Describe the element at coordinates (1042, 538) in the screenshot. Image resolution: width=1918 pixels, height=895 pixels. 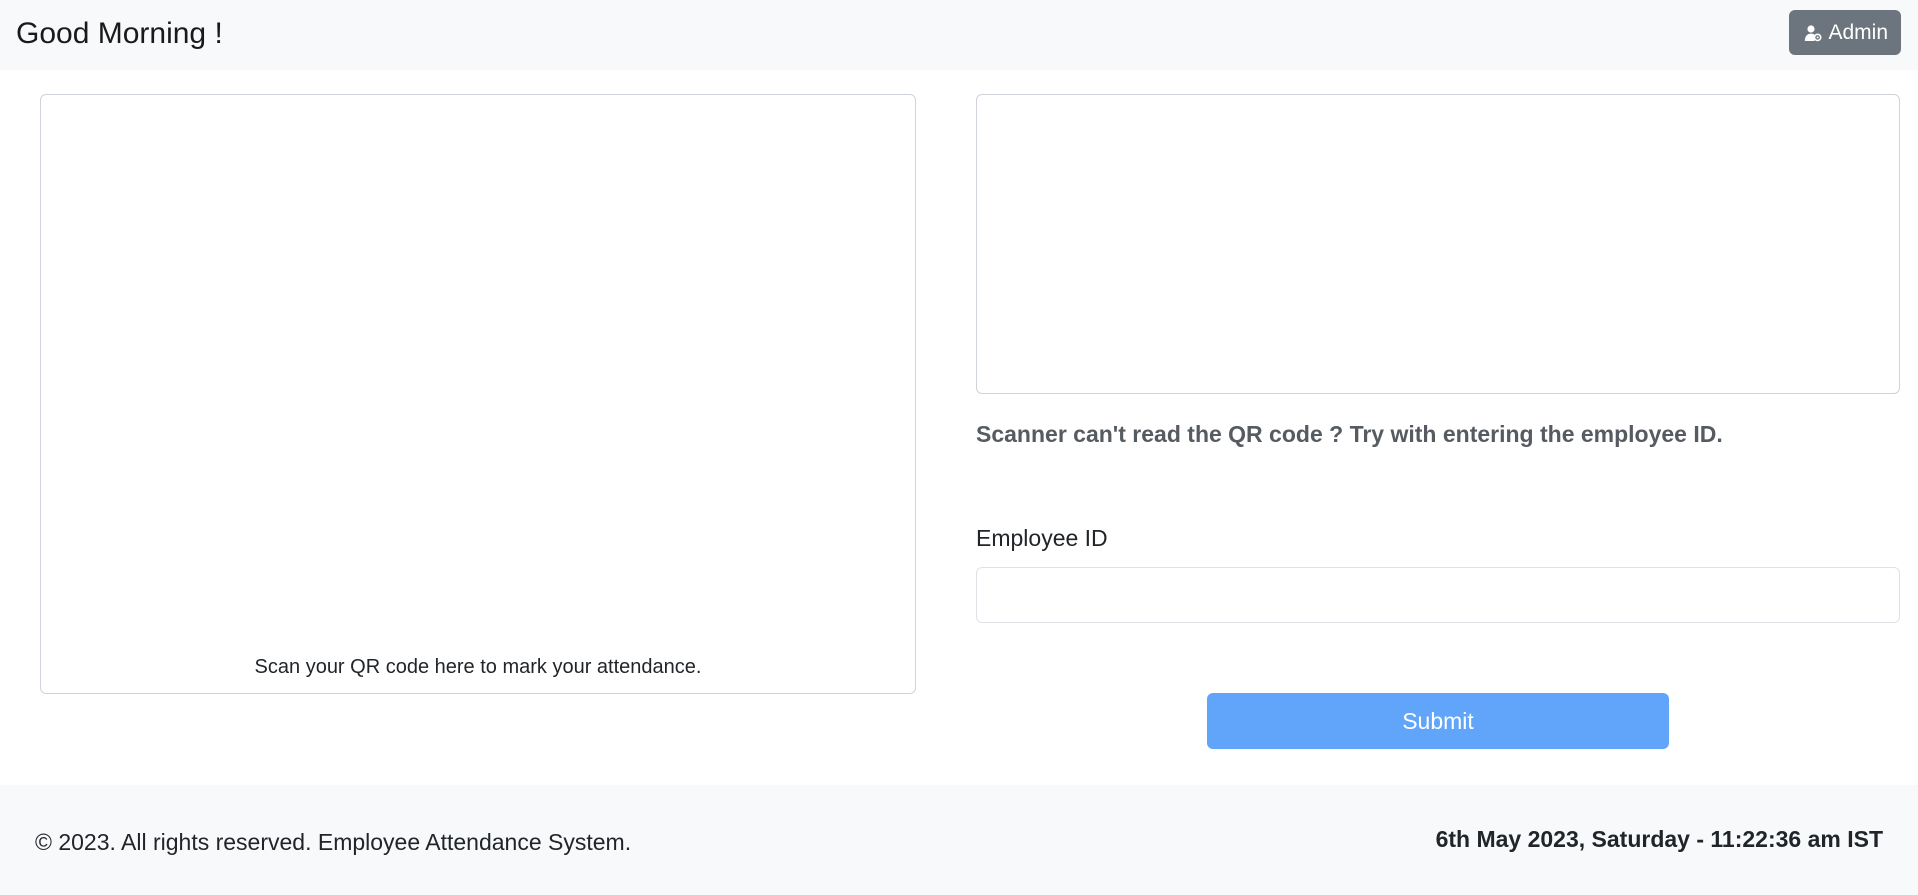
I see `employee-id-label: Employee ID` at that location.